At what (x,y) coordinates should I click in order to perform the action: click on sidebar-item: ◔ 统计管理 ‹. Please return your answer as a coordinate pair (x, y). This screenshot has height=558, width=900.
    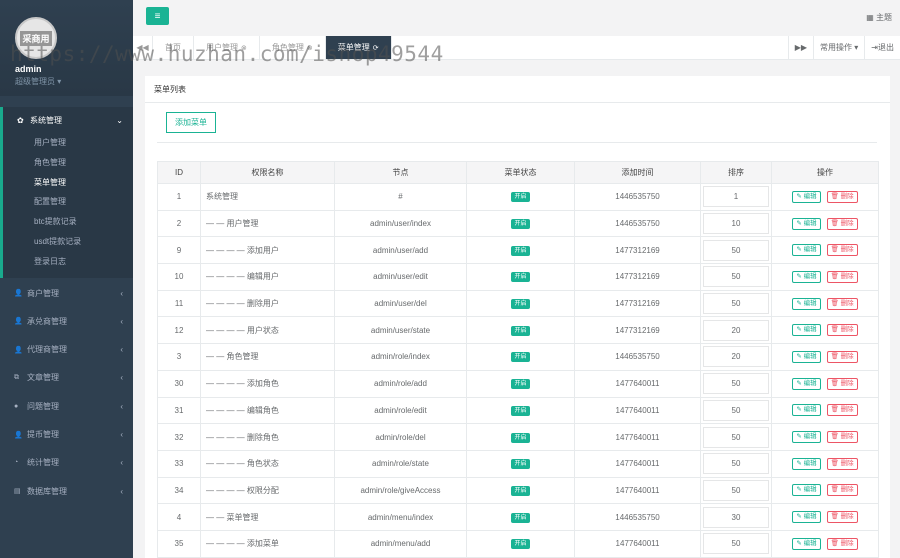
    Looking at the image, I should click on (66, 463).